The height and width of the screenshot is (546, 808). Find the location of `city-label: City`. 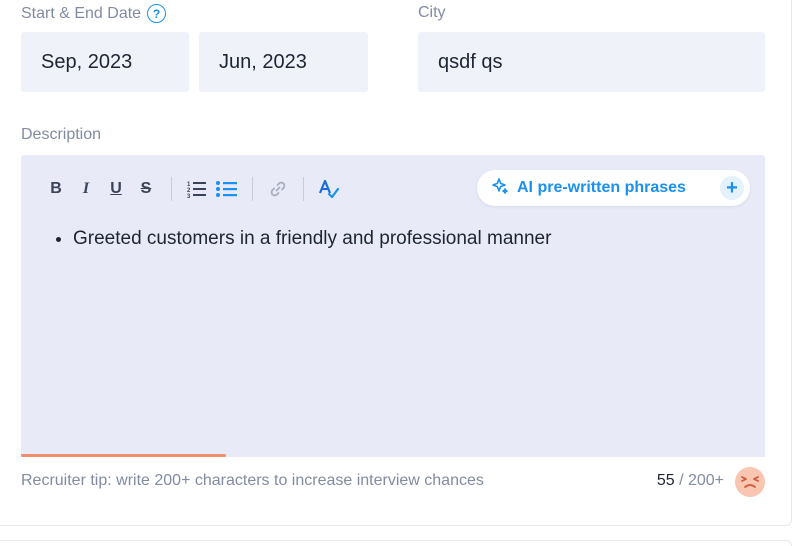

city-label: City is located at coordinates (432, 12).